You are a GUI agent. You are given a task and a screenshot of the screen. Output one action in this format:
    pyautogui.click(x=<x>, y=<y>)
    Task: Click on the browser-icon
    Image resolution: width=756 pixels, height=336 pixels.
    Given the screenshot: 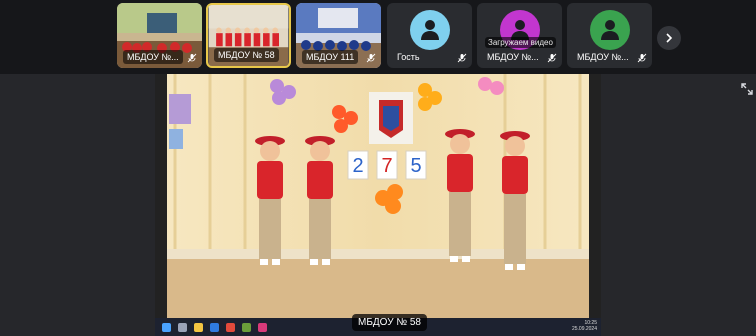 What is the action you would take?
    pyautogui.click(x=214, y=327)
    